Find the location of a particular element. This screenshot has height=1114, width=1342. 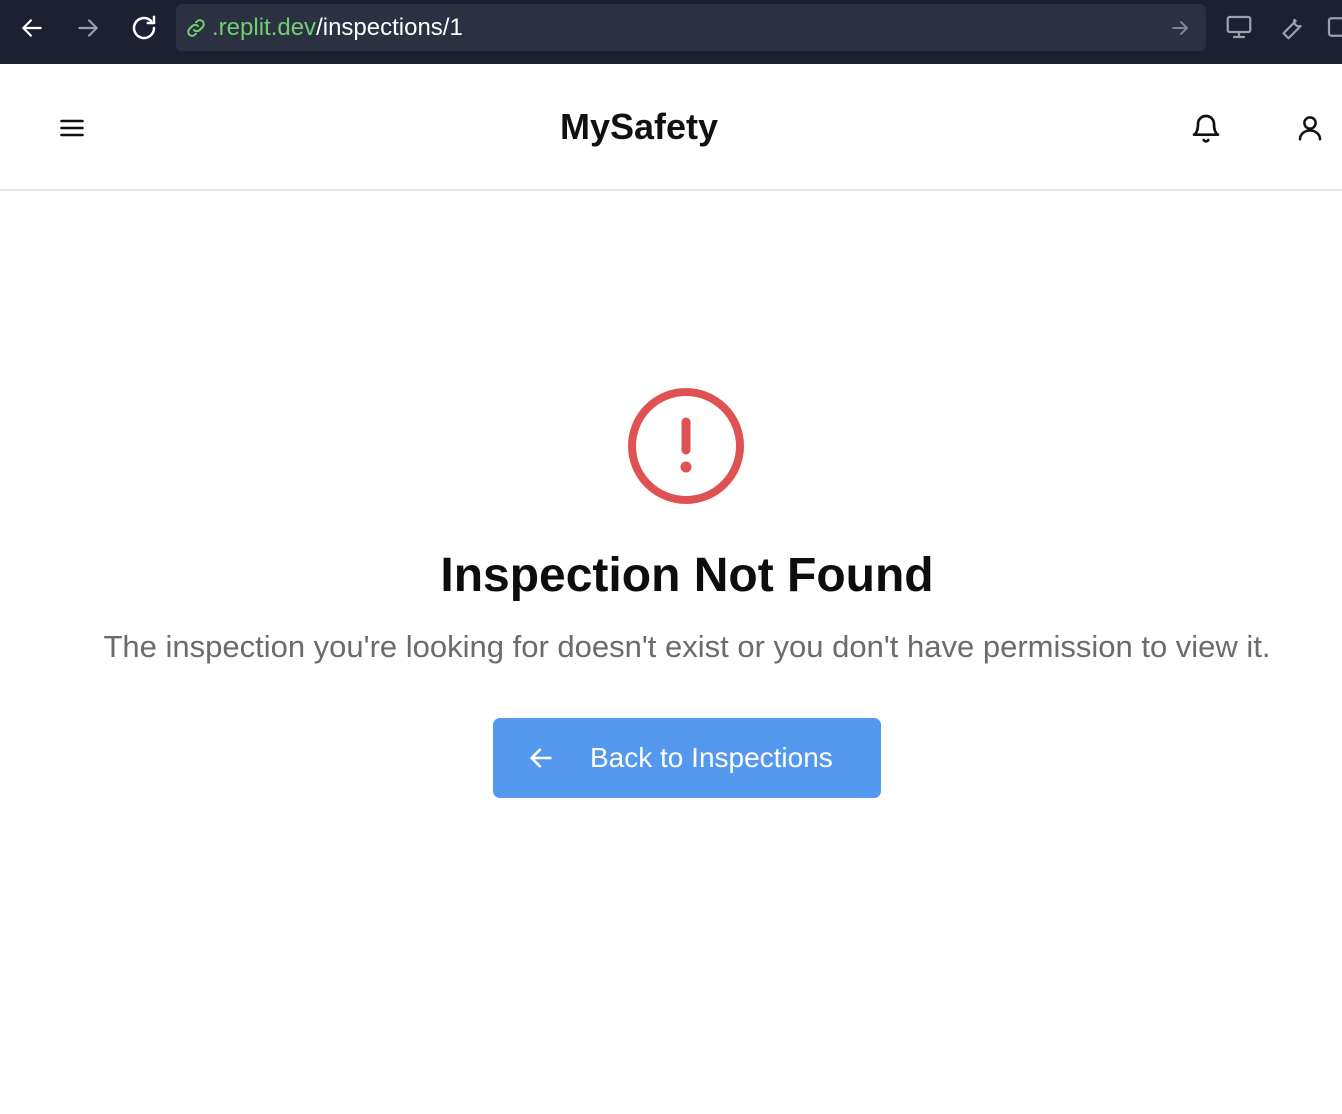

go-arrow-icon is located at coordinates (1180, 28).